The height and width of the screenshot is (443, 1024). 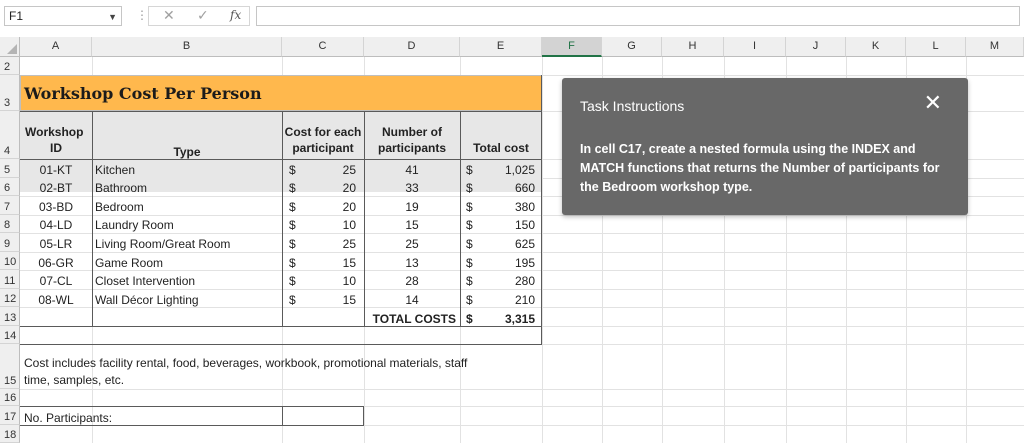 What do you see at coordinates (68, 418) in the screenshot?
I see `participants-label: No. Participants:` at bounding box center [68, 418].